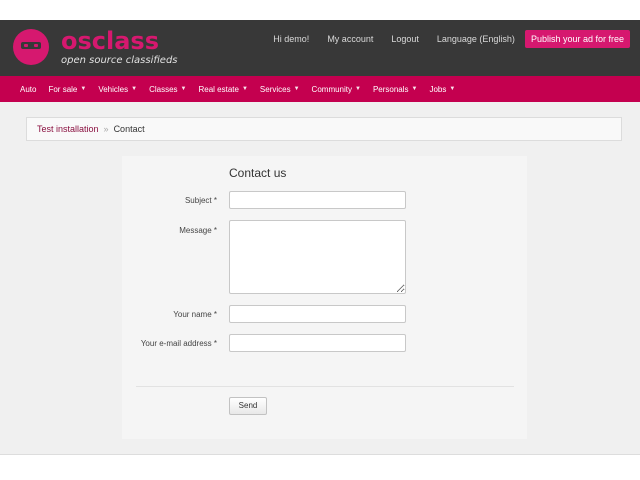 Image resolution: width=640 pixels, height=480 pixels. I want to click on category-services: Services ▼, so click(280, 89).